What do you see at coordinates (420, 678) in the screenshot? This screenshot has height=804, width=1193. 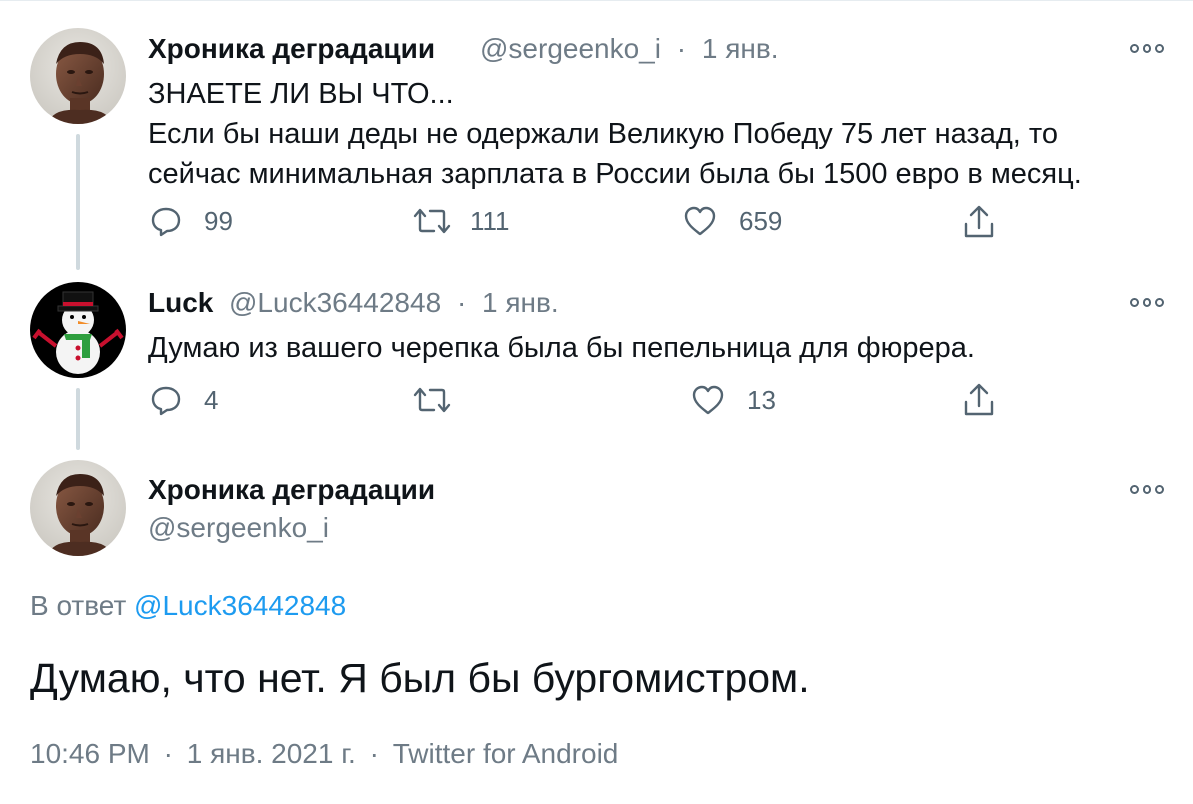 I see `focused-tweet-text: Думаю, что нет. Я был бы бургомистром.` at bounding box center [420, 678].